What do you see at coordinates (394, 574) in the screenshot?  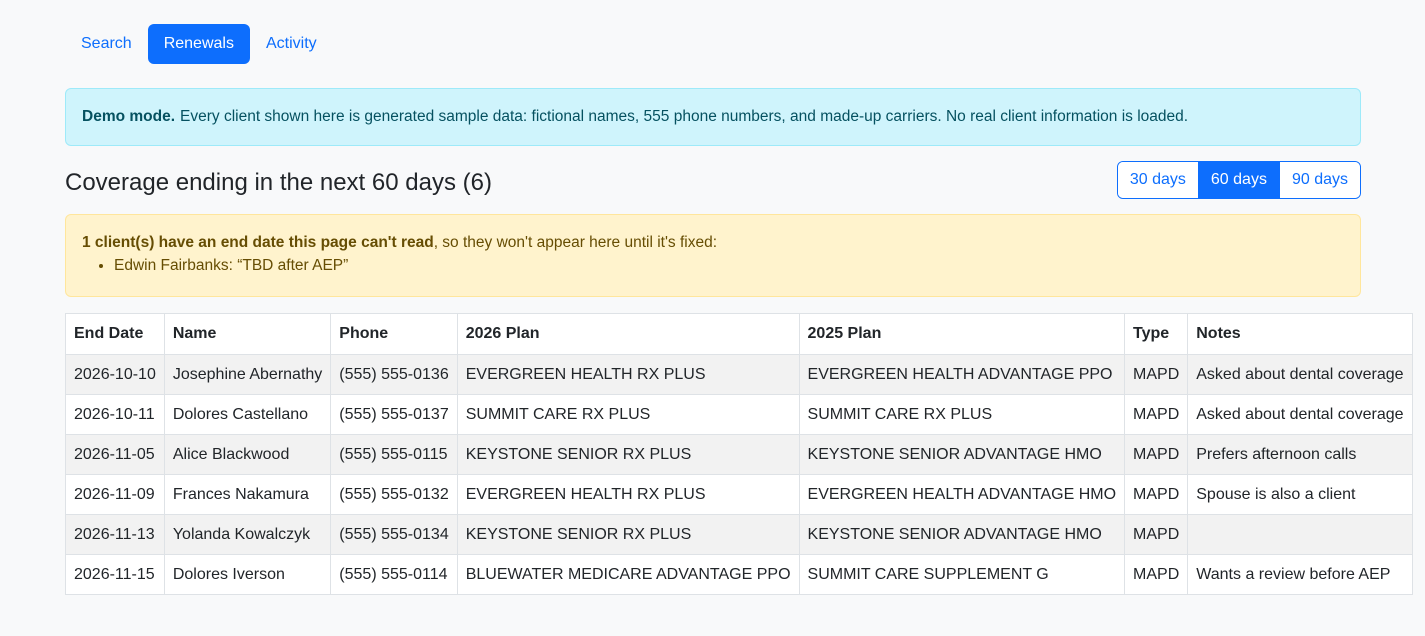 I see `cell-phone: (555) 555-0114` at bounding box center [394, 574].